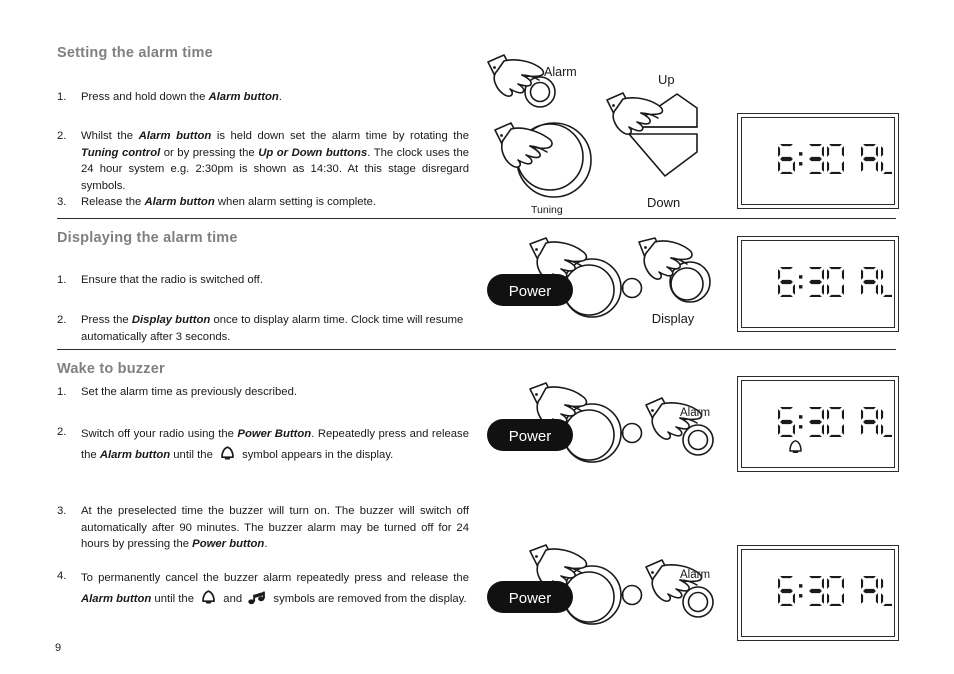 The image size is (954, 674). I want to click on up-label: Up, so click(666, 79).